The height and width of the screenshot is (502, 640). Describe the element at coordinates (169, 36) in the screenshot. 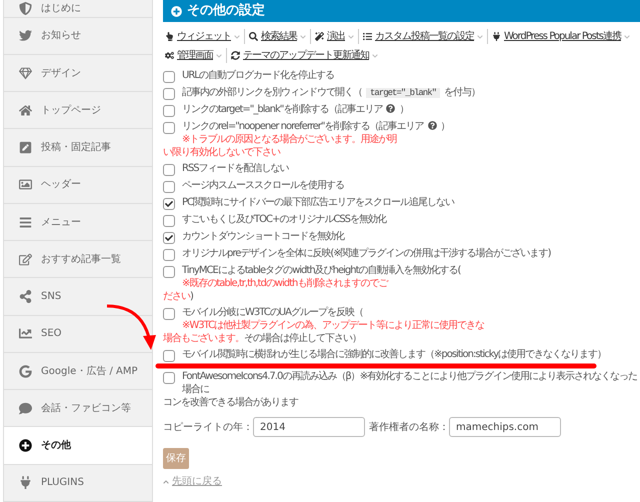

I see `hand-icon` at that location.